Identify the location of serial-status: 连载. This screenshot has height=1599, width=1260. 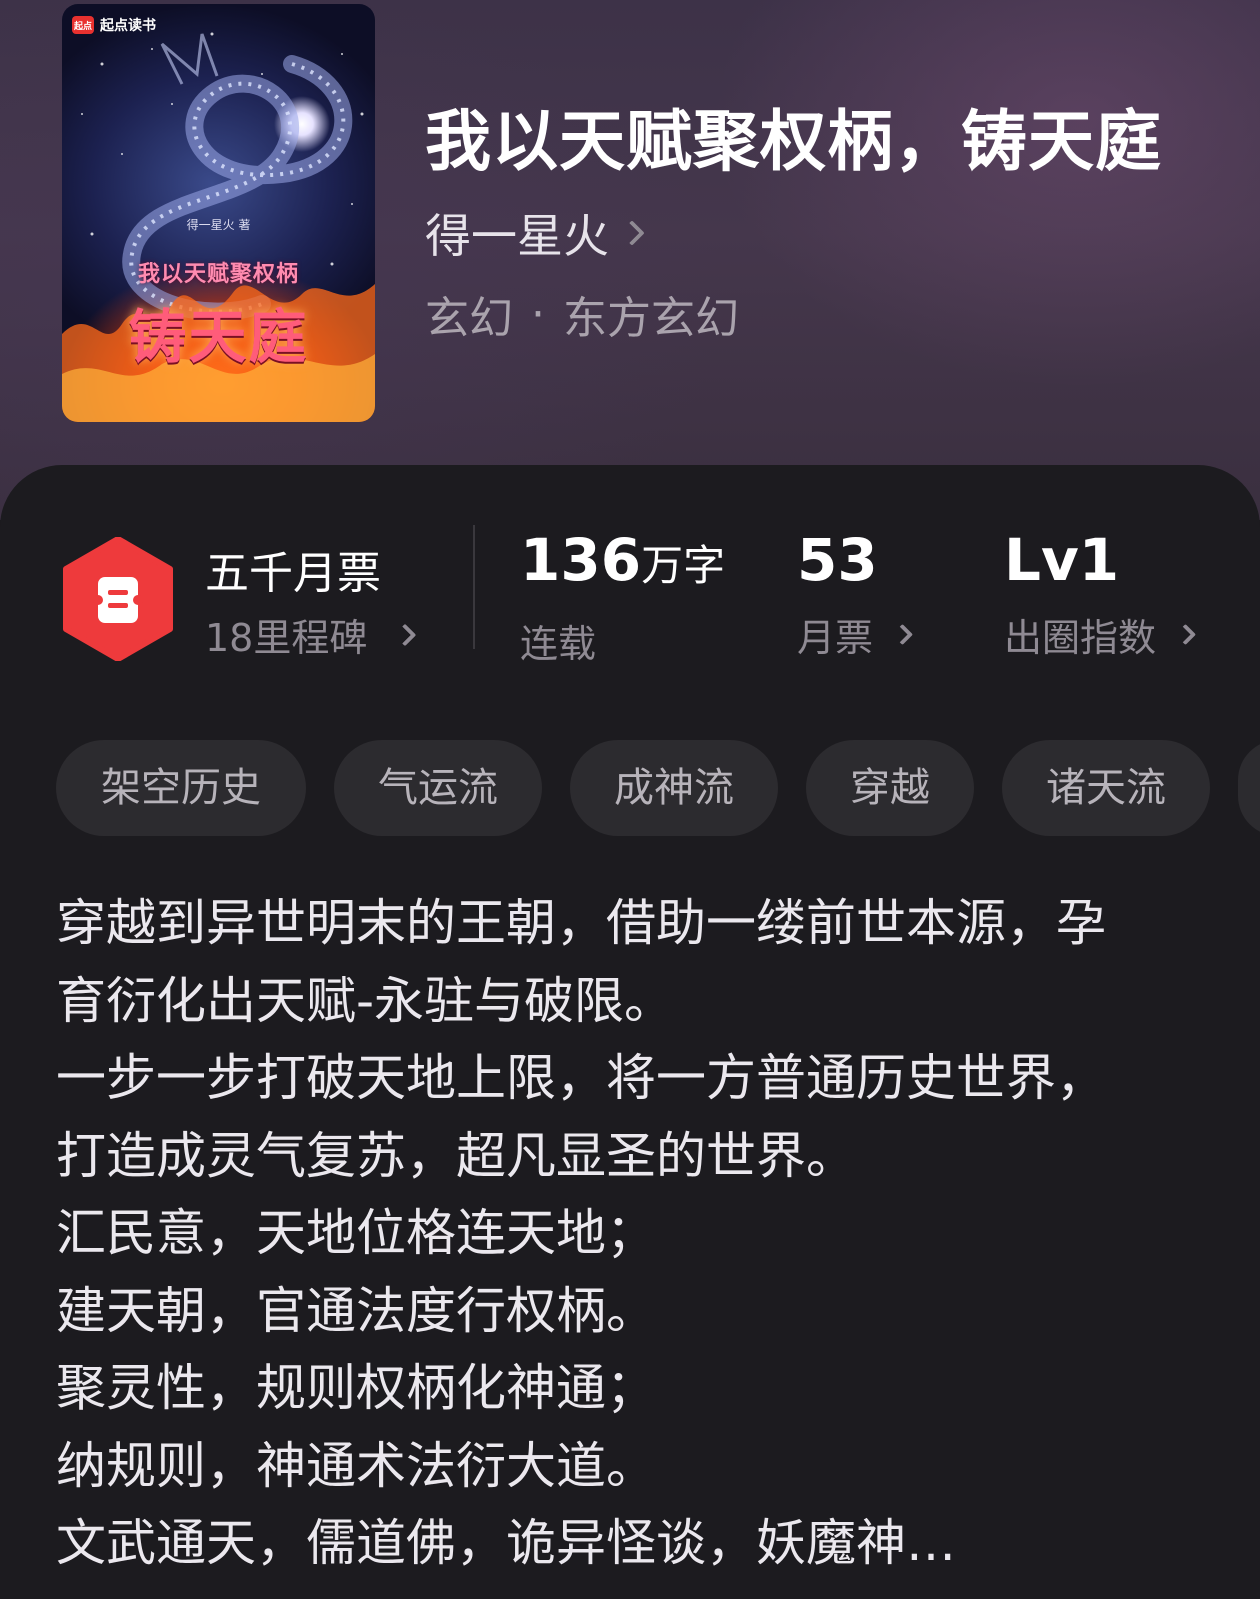
(558, 644).